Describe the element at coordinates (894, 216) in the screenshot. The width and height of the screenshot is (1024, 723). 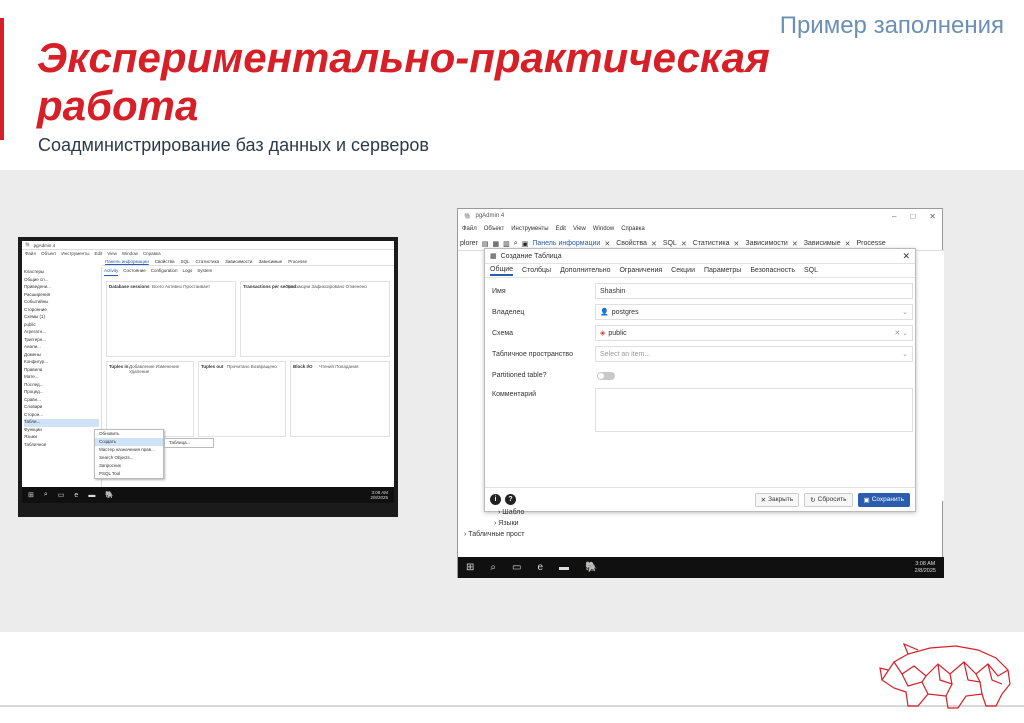
I see `minimize-icon: –` at that location.